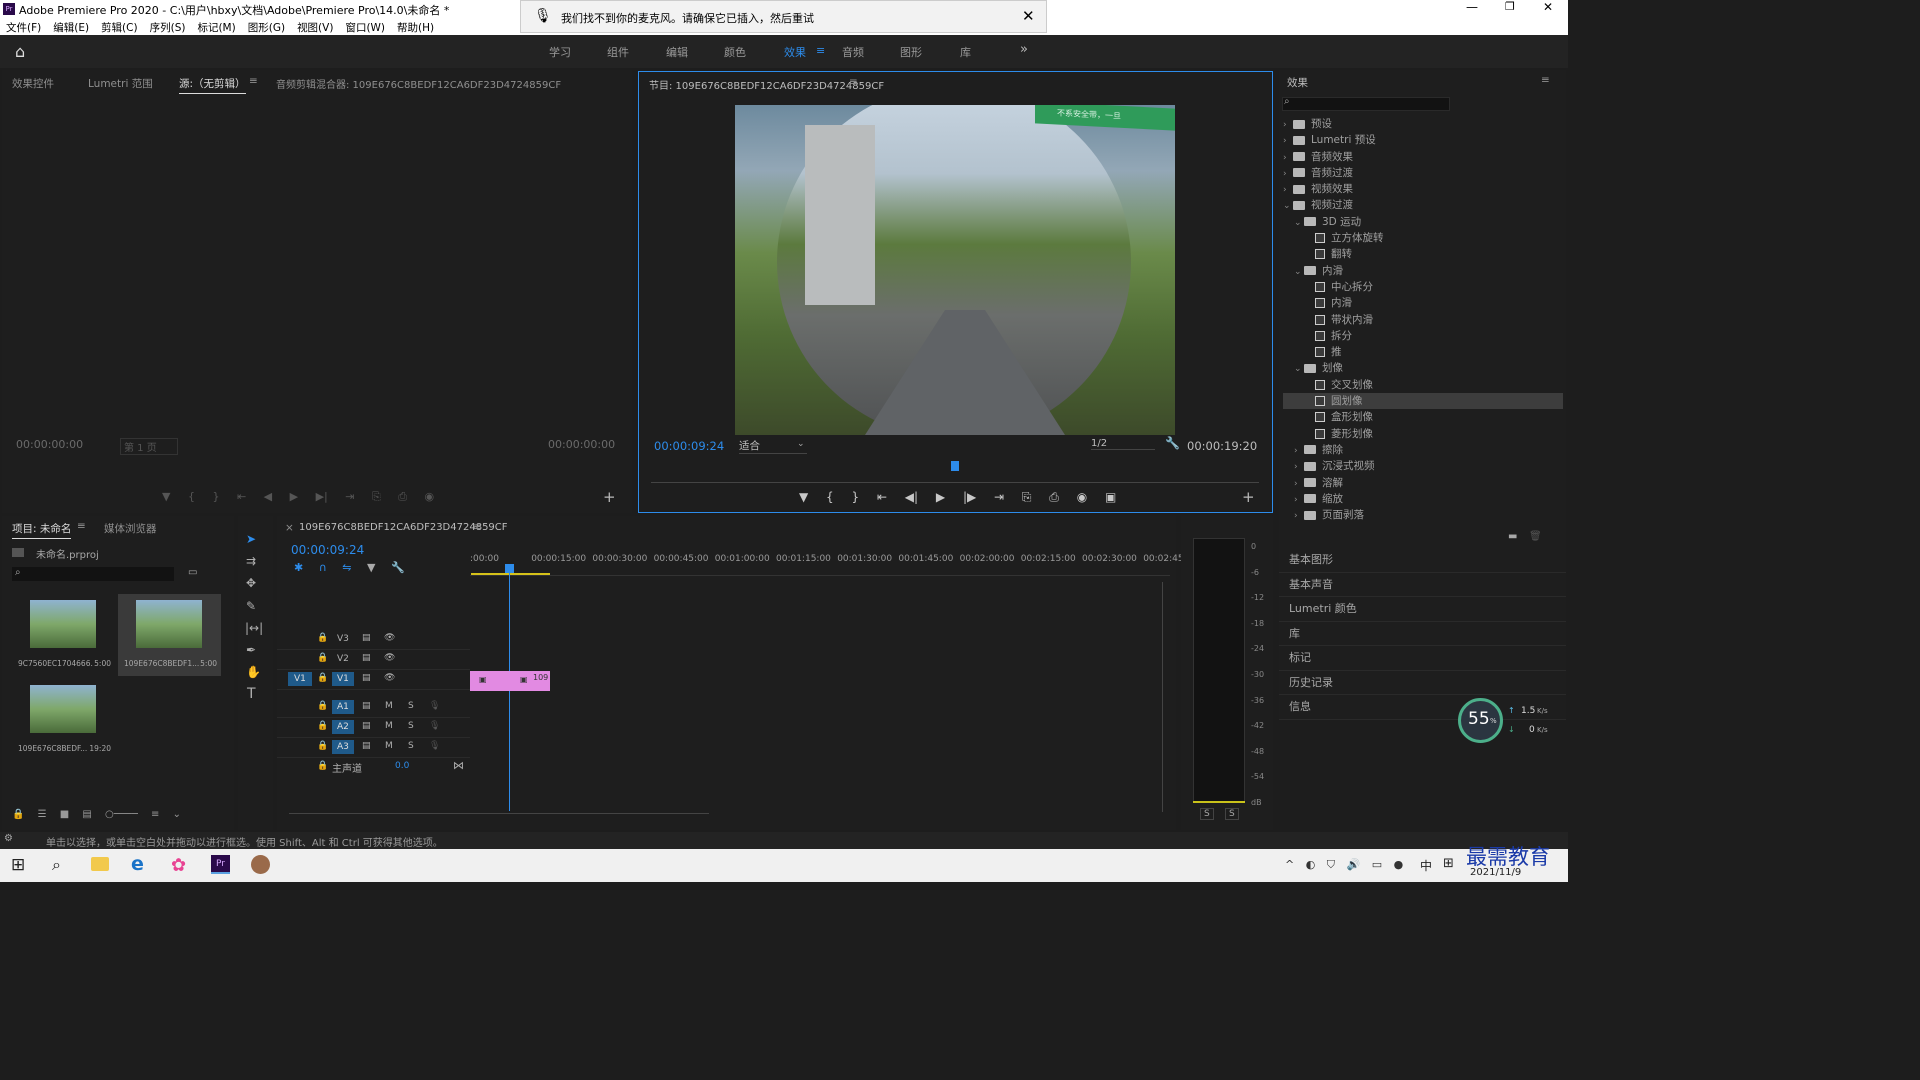 This screenshot has height=1080, width=1920. What do you see at coordinates (1423, 515) in the screenshot?
I see `effects-folder: › 页面剥落` at bounding box center [1423, 515].